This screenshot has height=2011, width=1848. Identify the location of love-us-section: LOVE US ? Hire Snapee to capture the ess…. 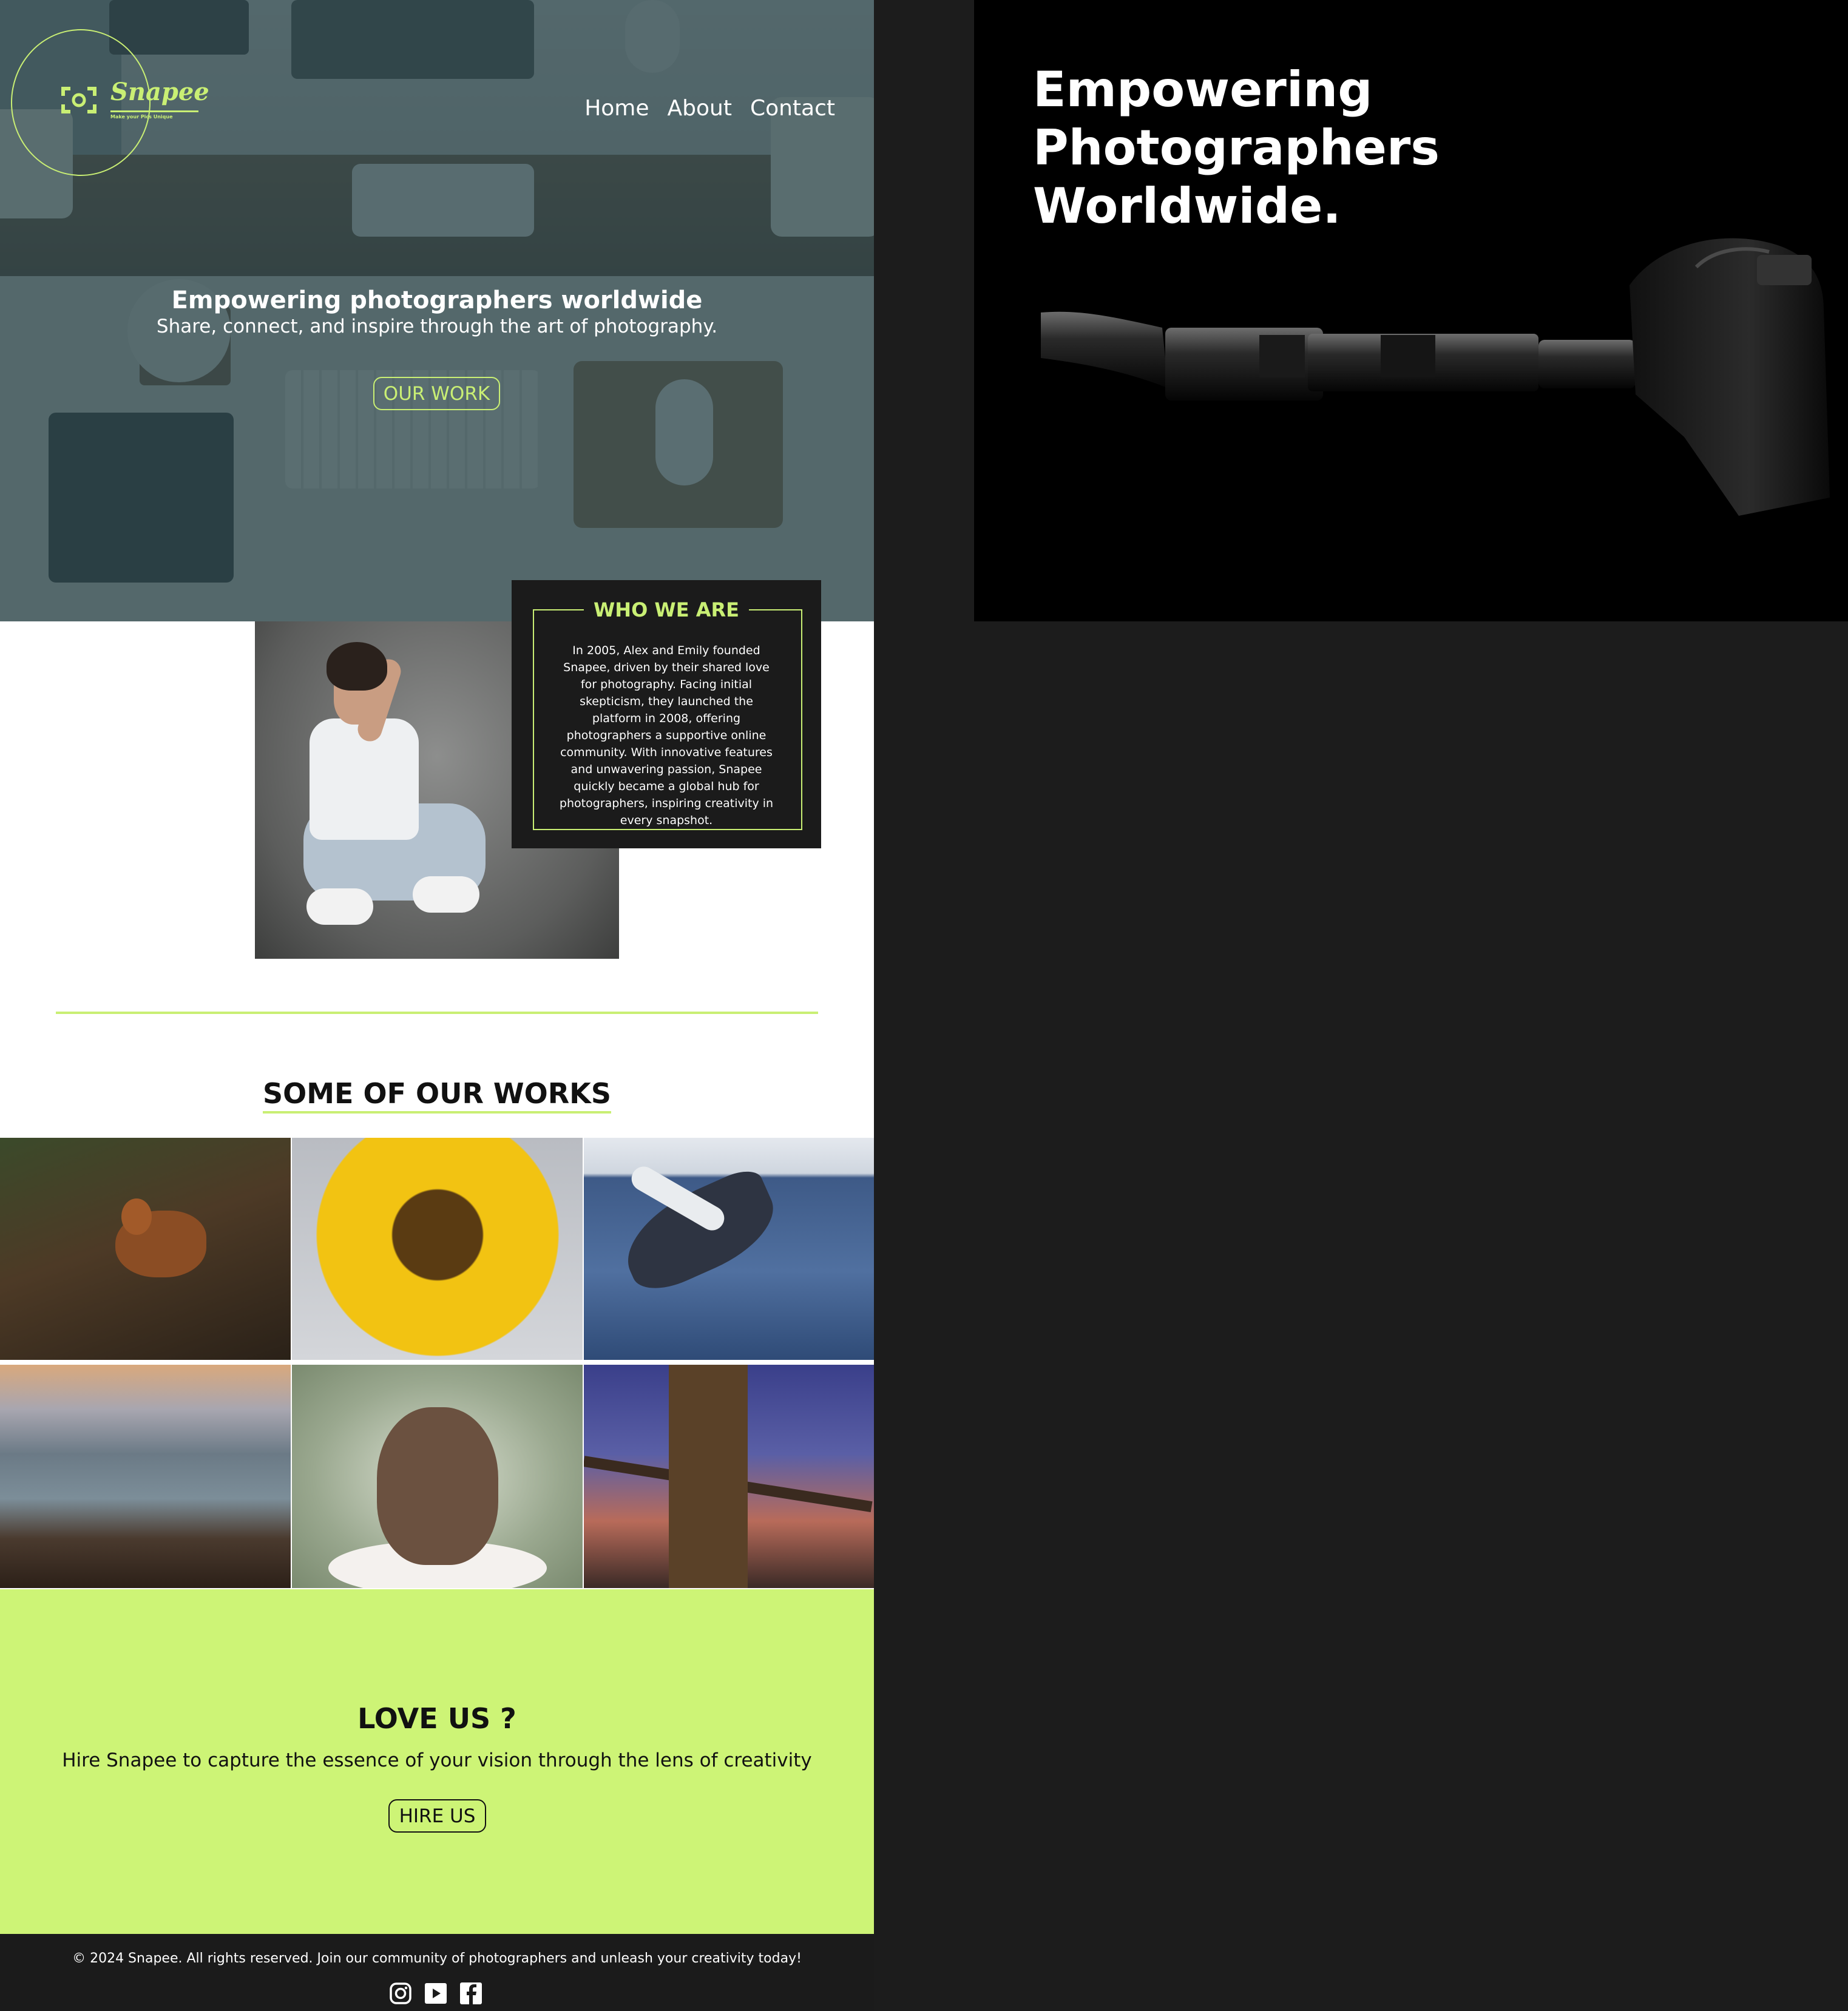
(437, 1761).